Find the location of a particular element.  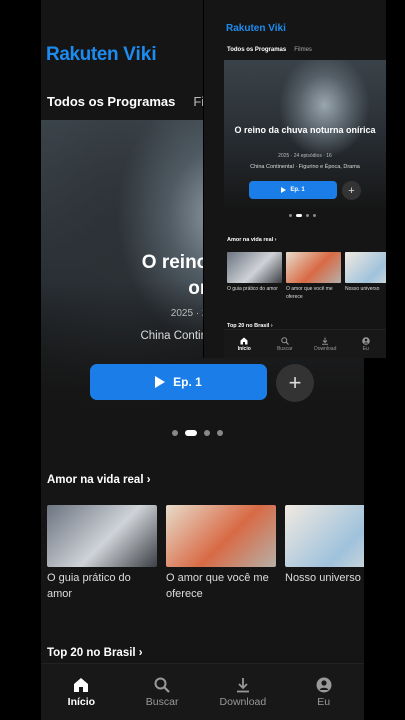

play-episode-label: Ep. 1 is located at coordinates (187, 382).